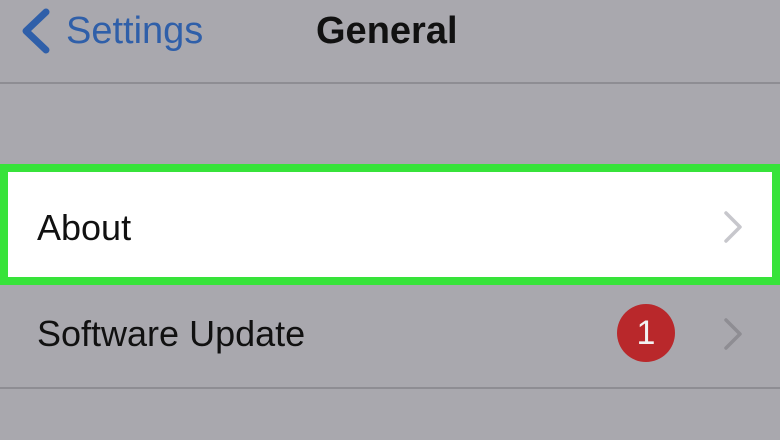 Image resolution: width=780 pixels, height=440 pixels. Describe the element at coordinates (171, 333) in the screenshot. I see `software-update-label: Software Update` at that location.